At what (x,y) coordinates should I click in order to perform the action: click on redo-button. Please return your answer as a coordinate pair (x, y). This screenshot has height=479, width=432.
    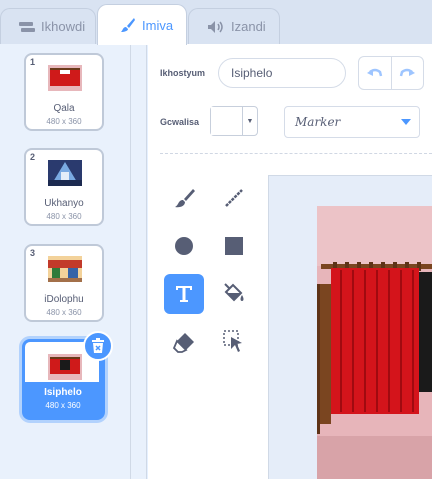
    Looking at the image, I should click on (406, 73).